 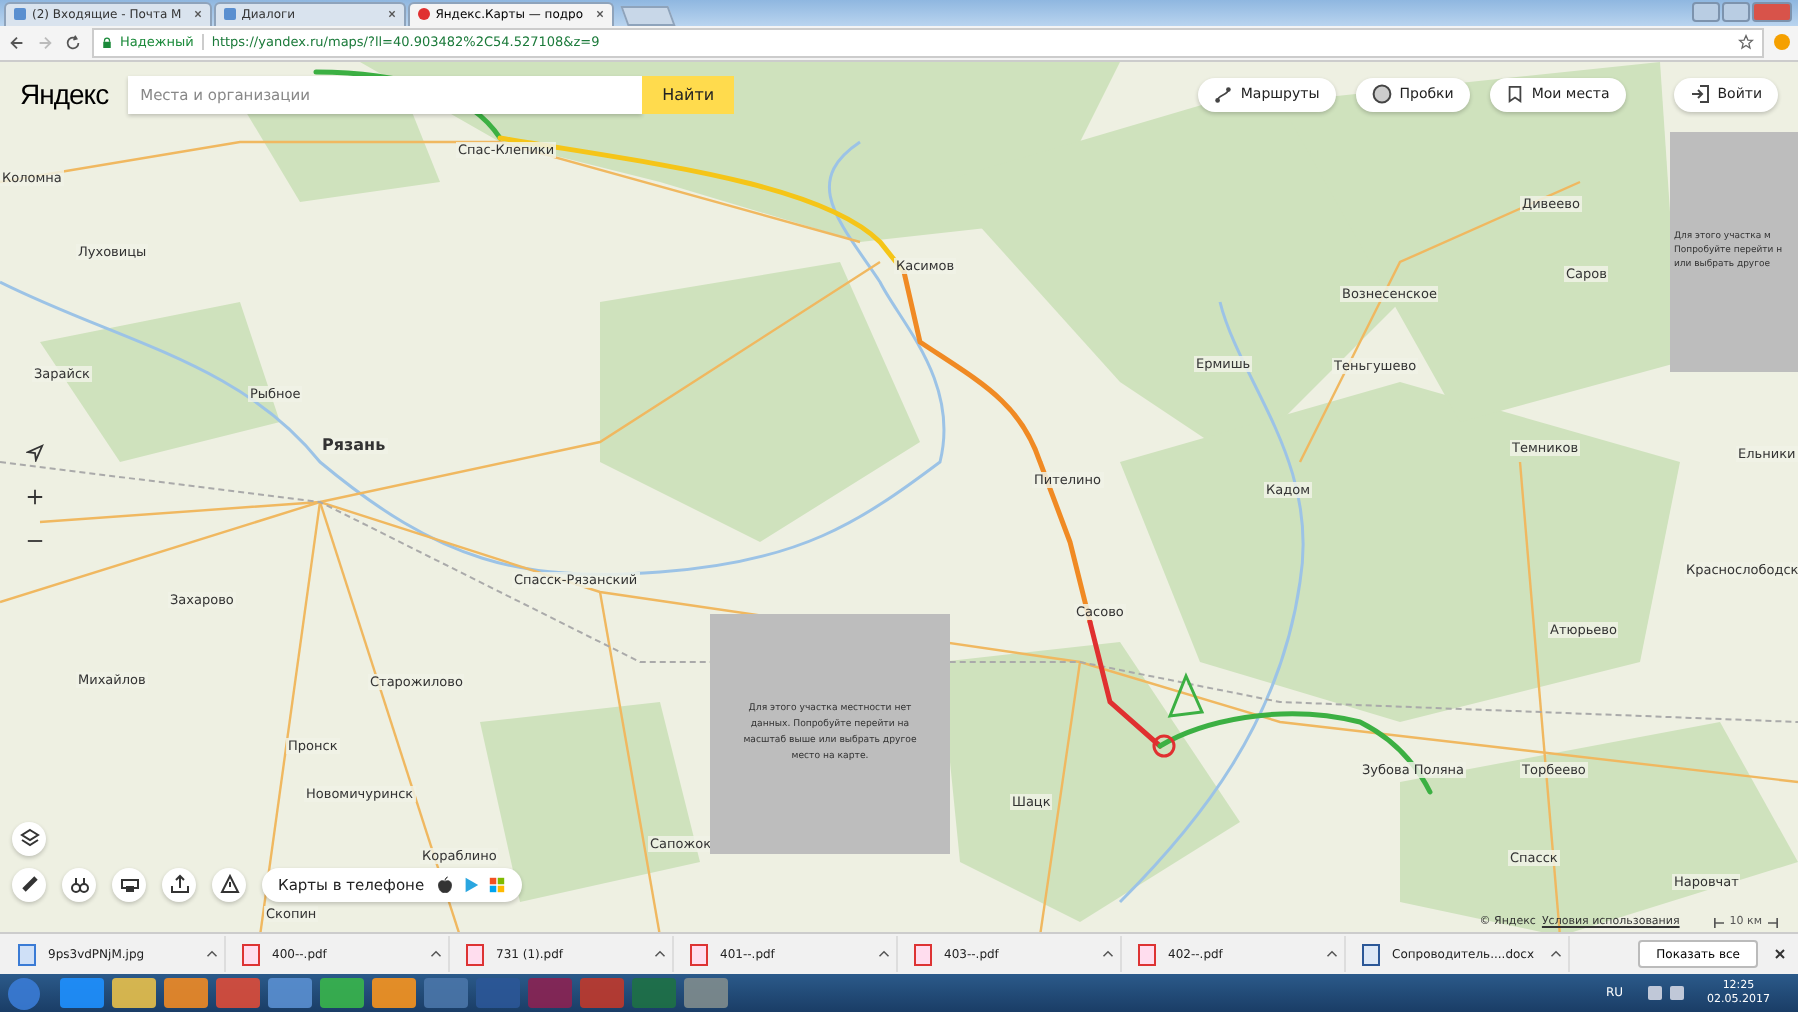 I want to click on windows-icon, so click(x=497, y=884).